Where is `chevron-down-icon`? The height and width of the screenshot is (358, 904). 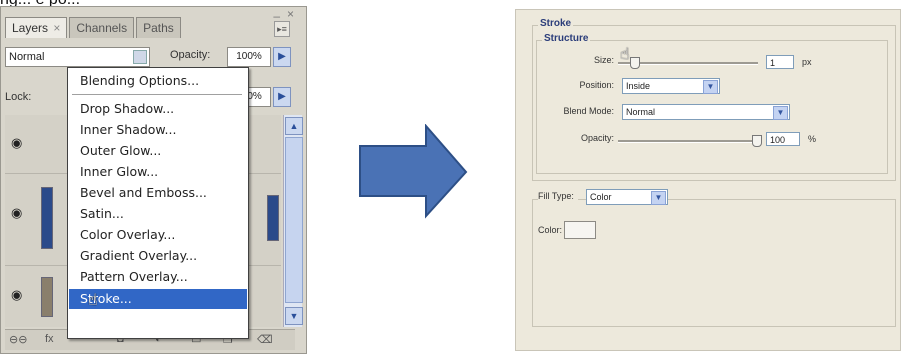
chevron-down-icon is located at coordinates (140, 57).